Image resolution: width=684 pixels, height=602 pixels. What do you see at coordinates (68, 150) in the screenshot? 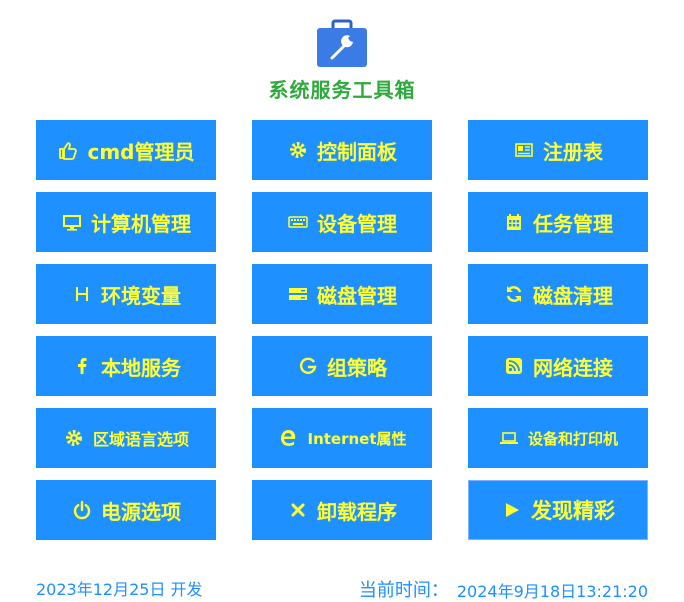
I see `thumbs-up-icon` at bounding box center [68, 150].